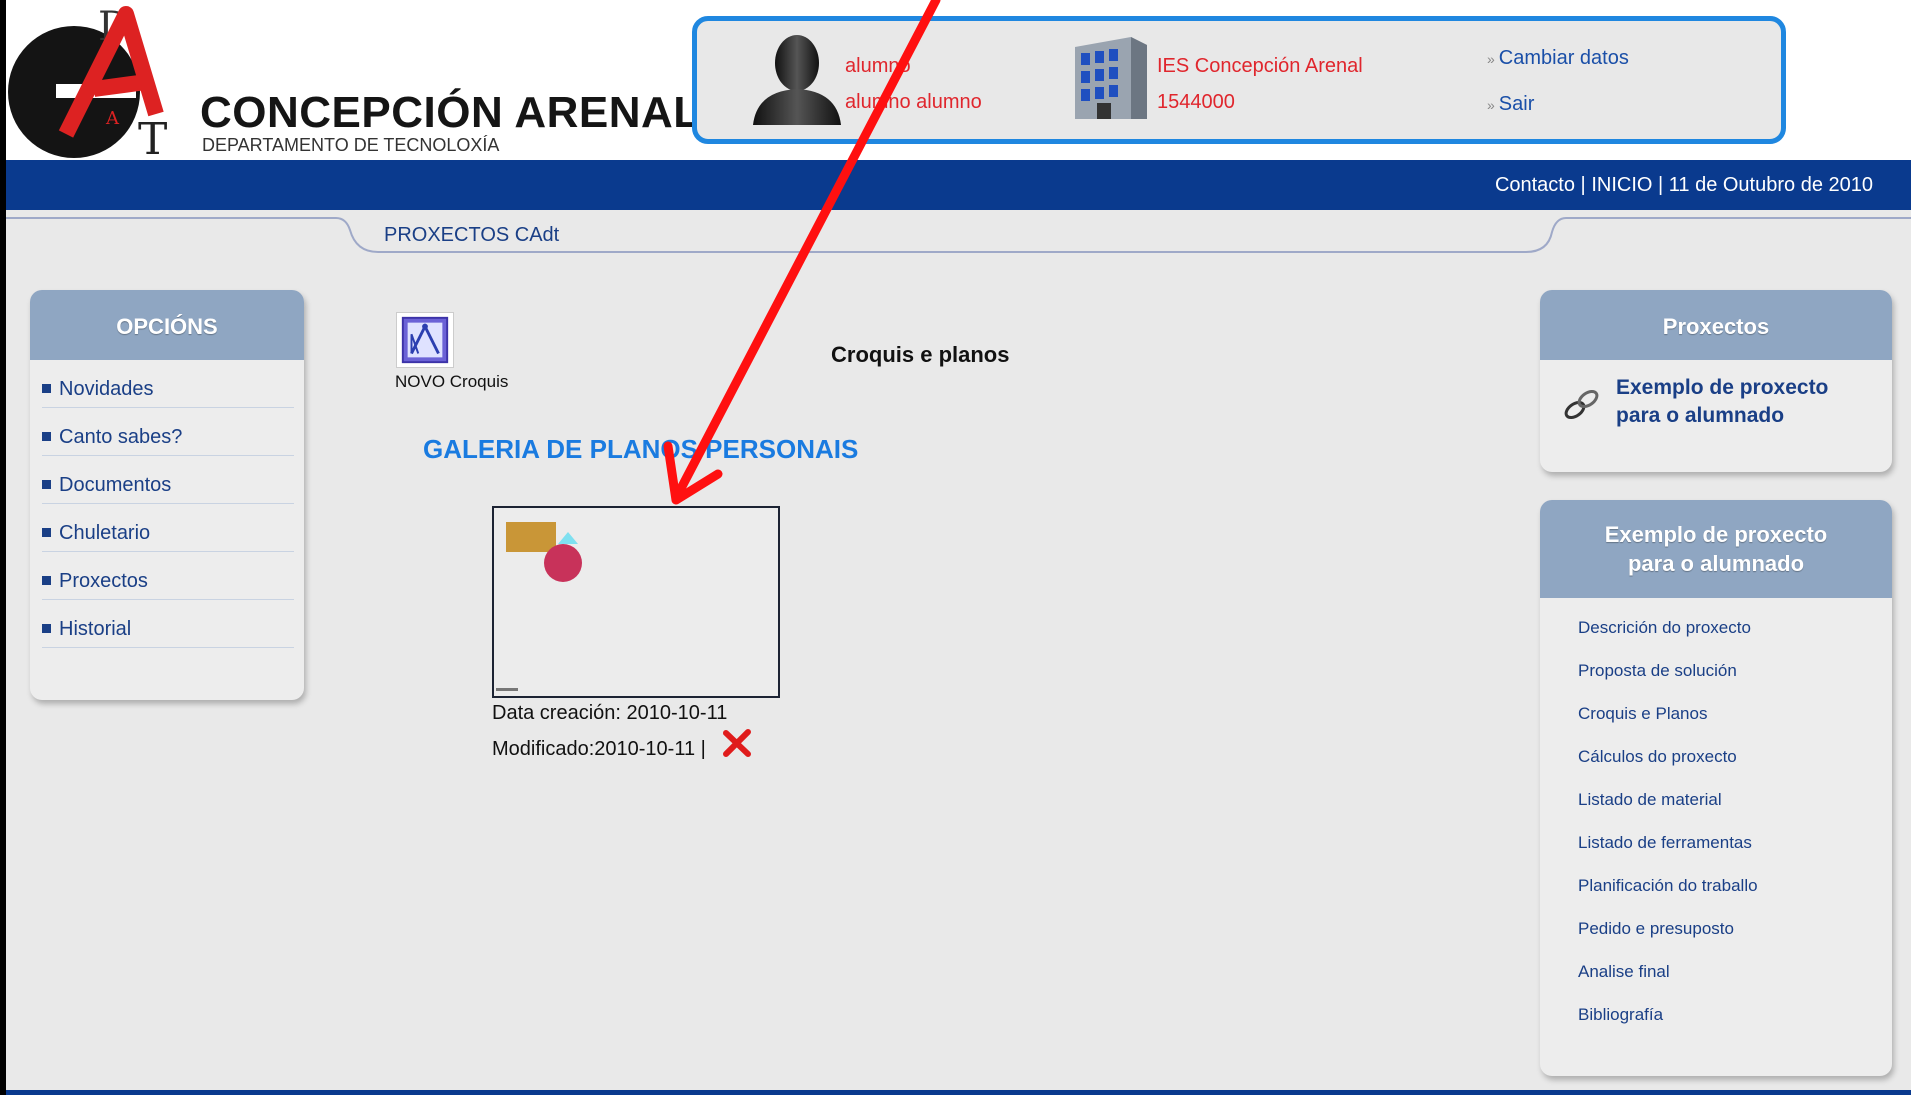  I want to click on sub-item-proposta: Proposta de solución, so click(1657, 671).